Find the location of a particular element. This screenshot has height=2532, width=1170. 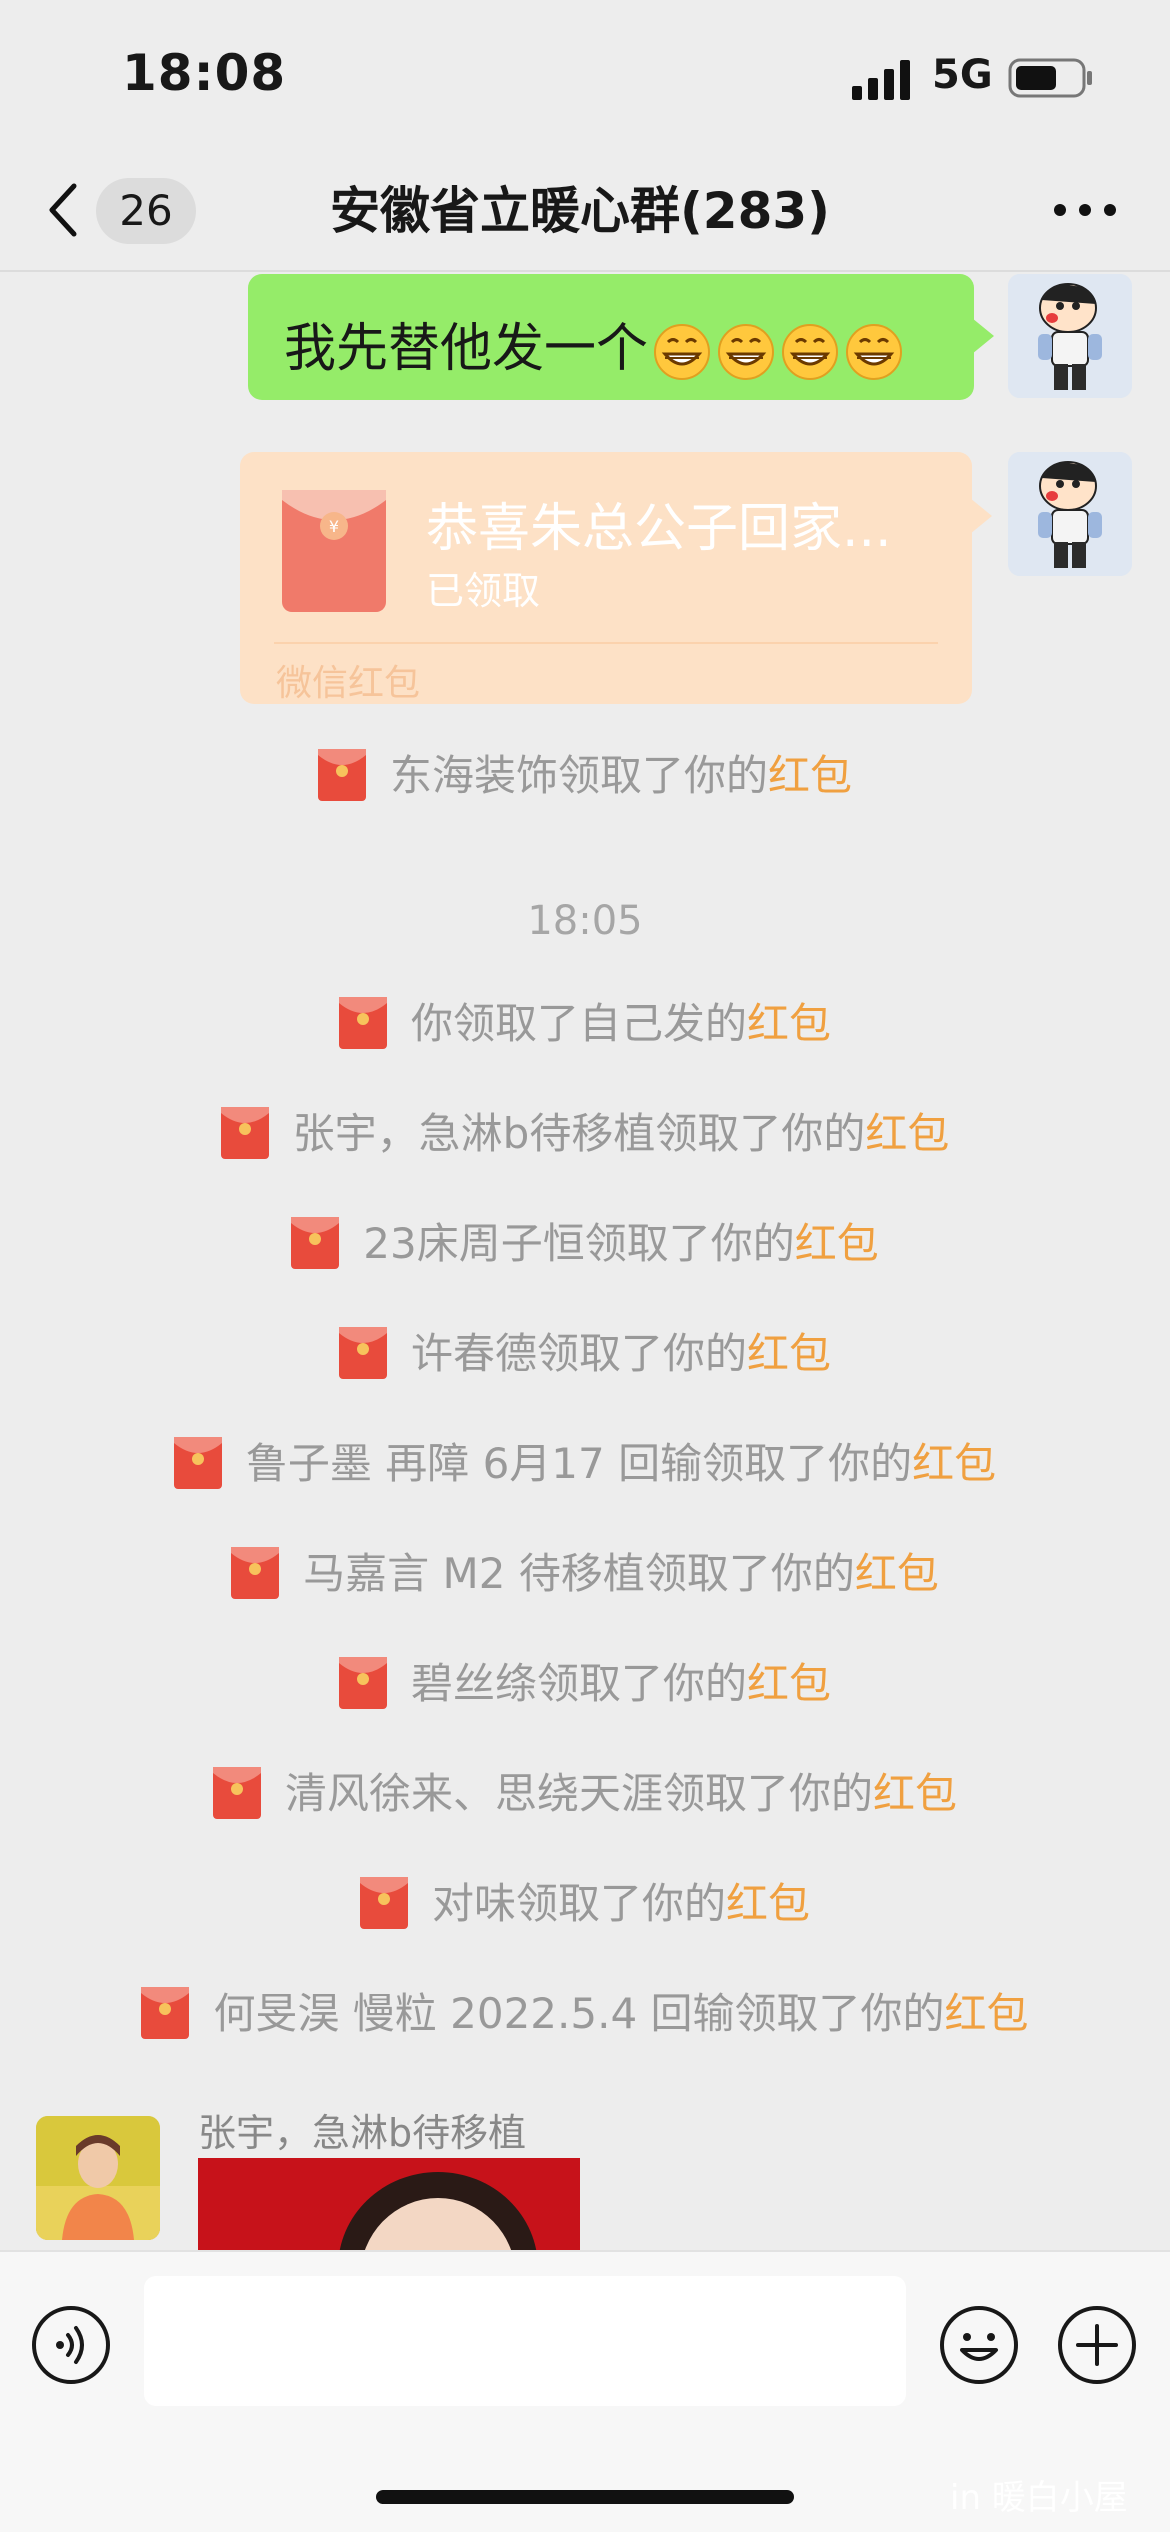

red-packet-claim-notice: 碧丝绦领取了你的红包 is located at coordinates (585, 1680).